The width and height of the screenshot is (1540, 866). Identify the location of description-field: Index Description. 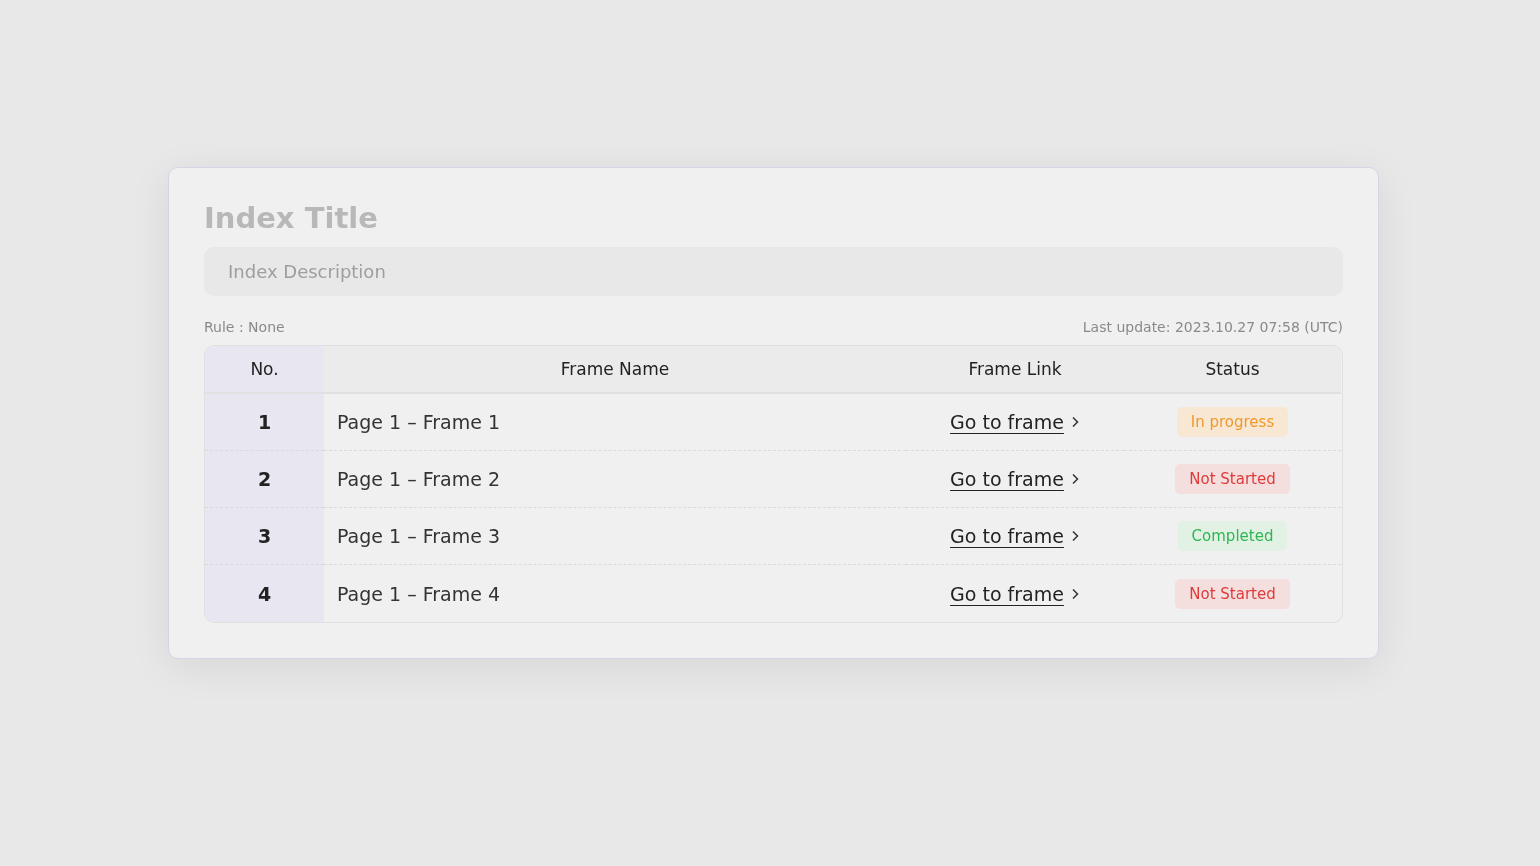
(773, 271).